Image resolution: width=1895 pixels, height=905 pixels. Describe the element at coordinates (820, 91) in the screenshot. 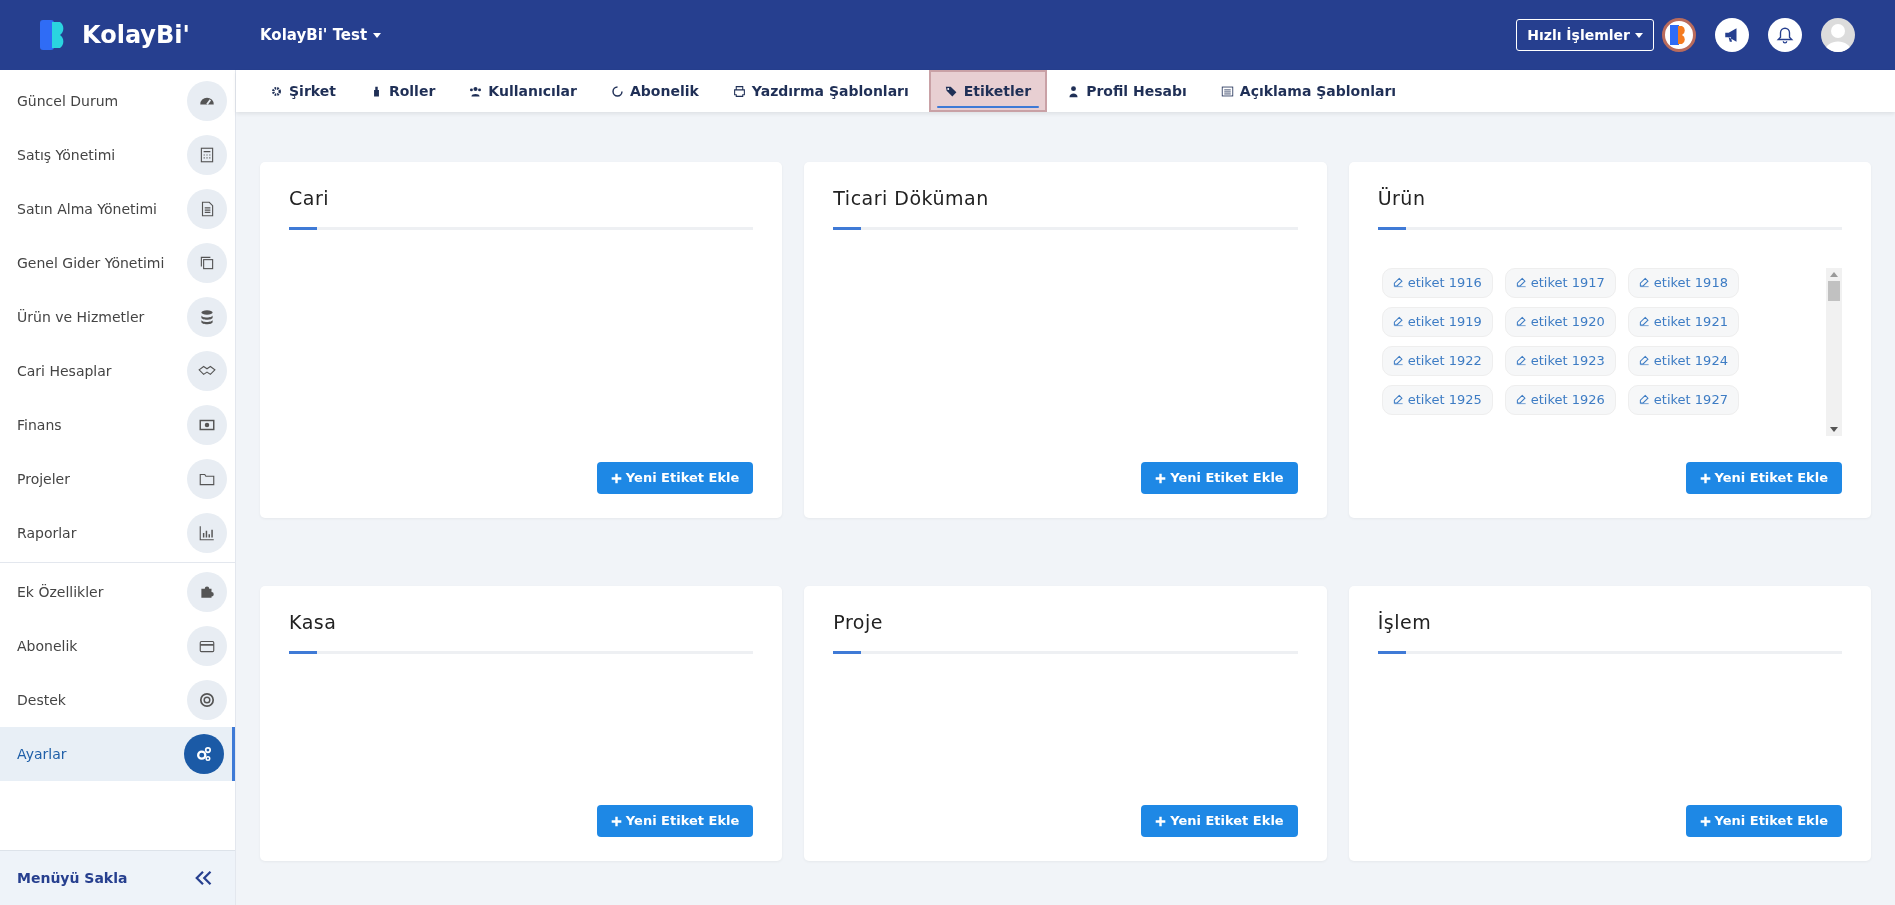

I see `tab: Yazdırma Şablonları` at that location.